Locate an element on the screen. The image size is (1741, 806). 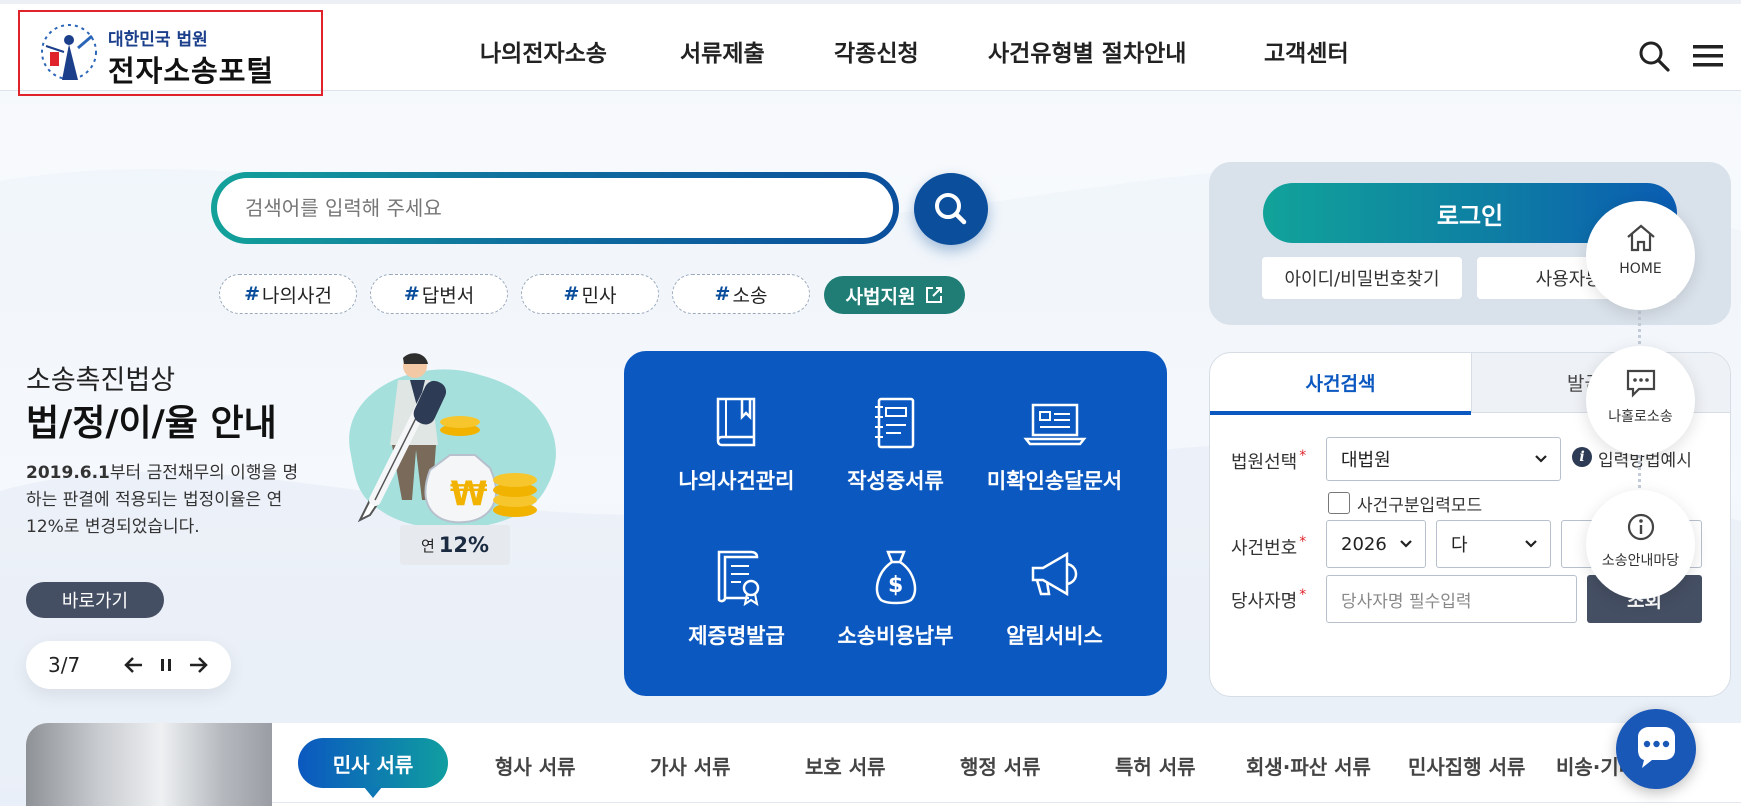
service-label: 소송비용납부 is located at coordinates (895, 636).